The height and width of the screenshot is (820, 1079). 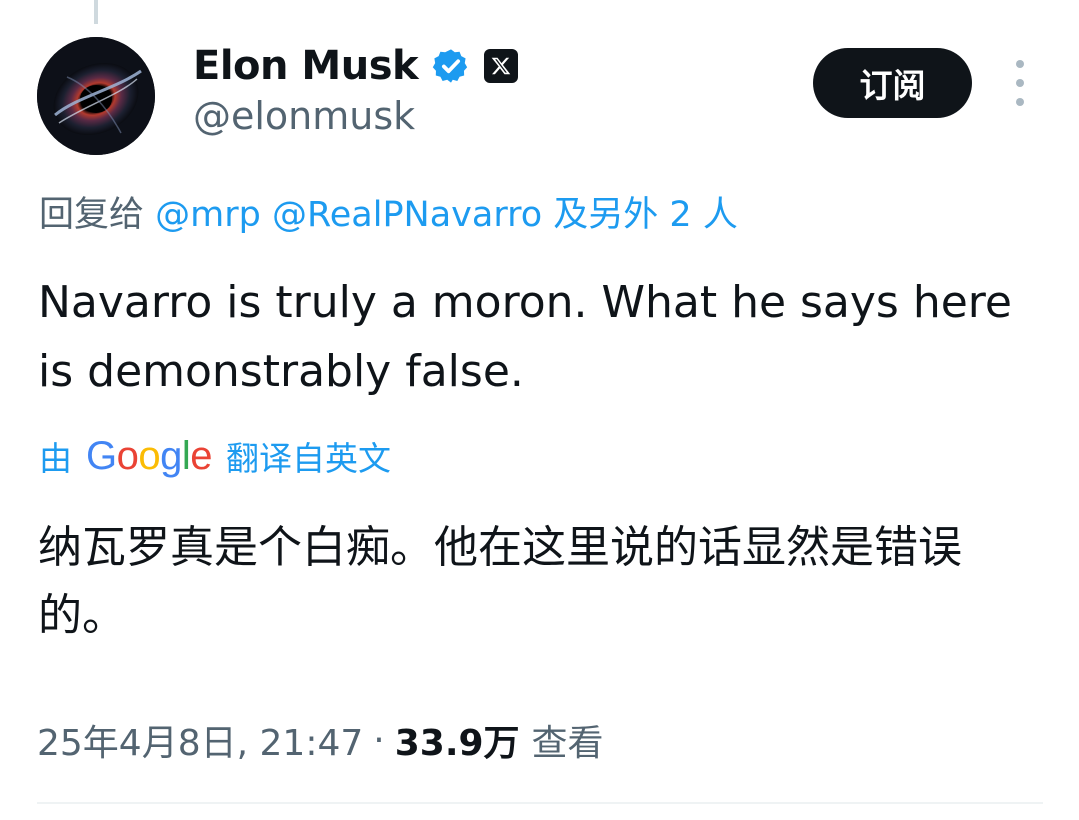 I want to click on author-display-name: Elon Musk, so click(x=306, y=66).